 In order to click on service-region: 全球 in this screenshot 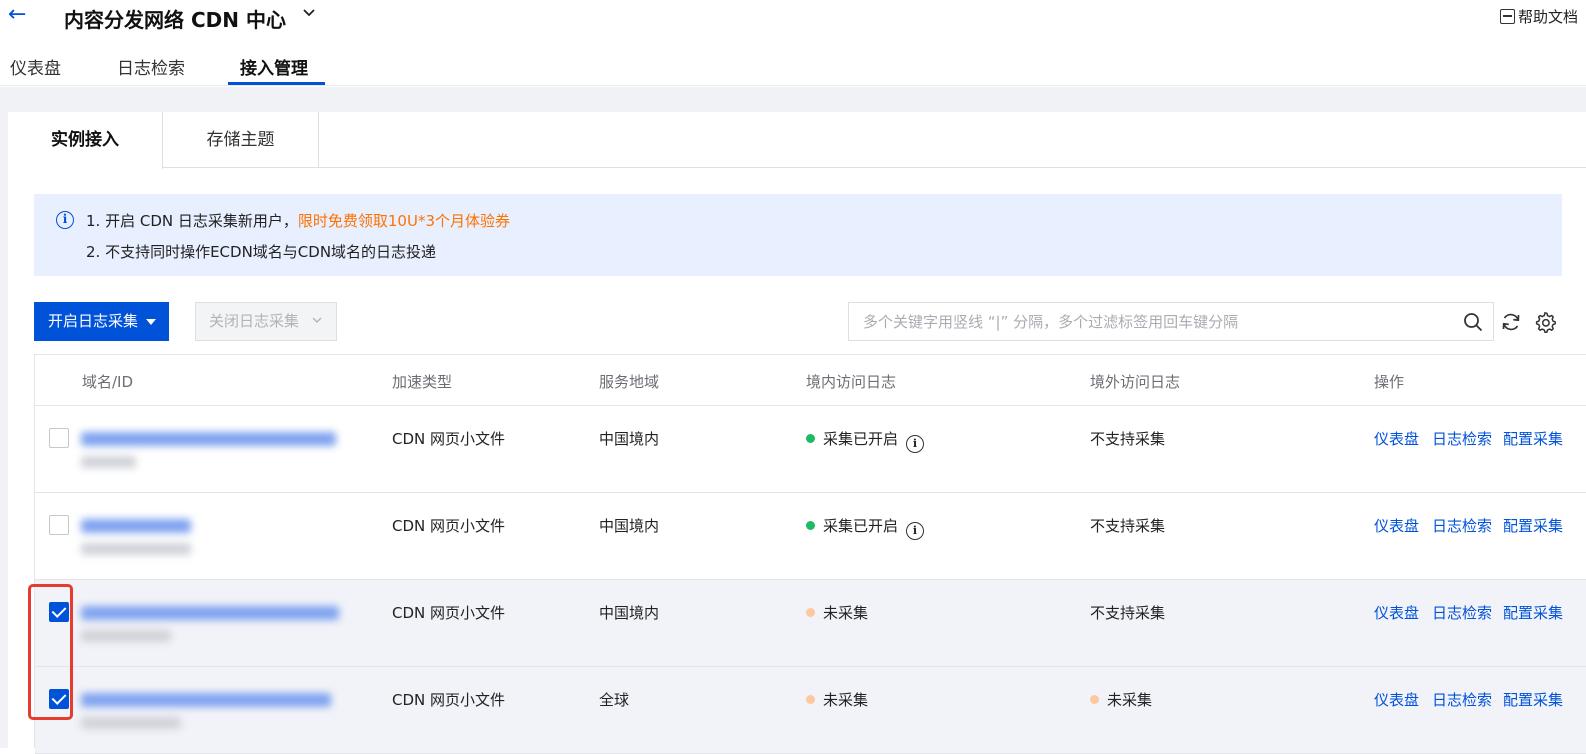, I will do `click(614, 700)`.